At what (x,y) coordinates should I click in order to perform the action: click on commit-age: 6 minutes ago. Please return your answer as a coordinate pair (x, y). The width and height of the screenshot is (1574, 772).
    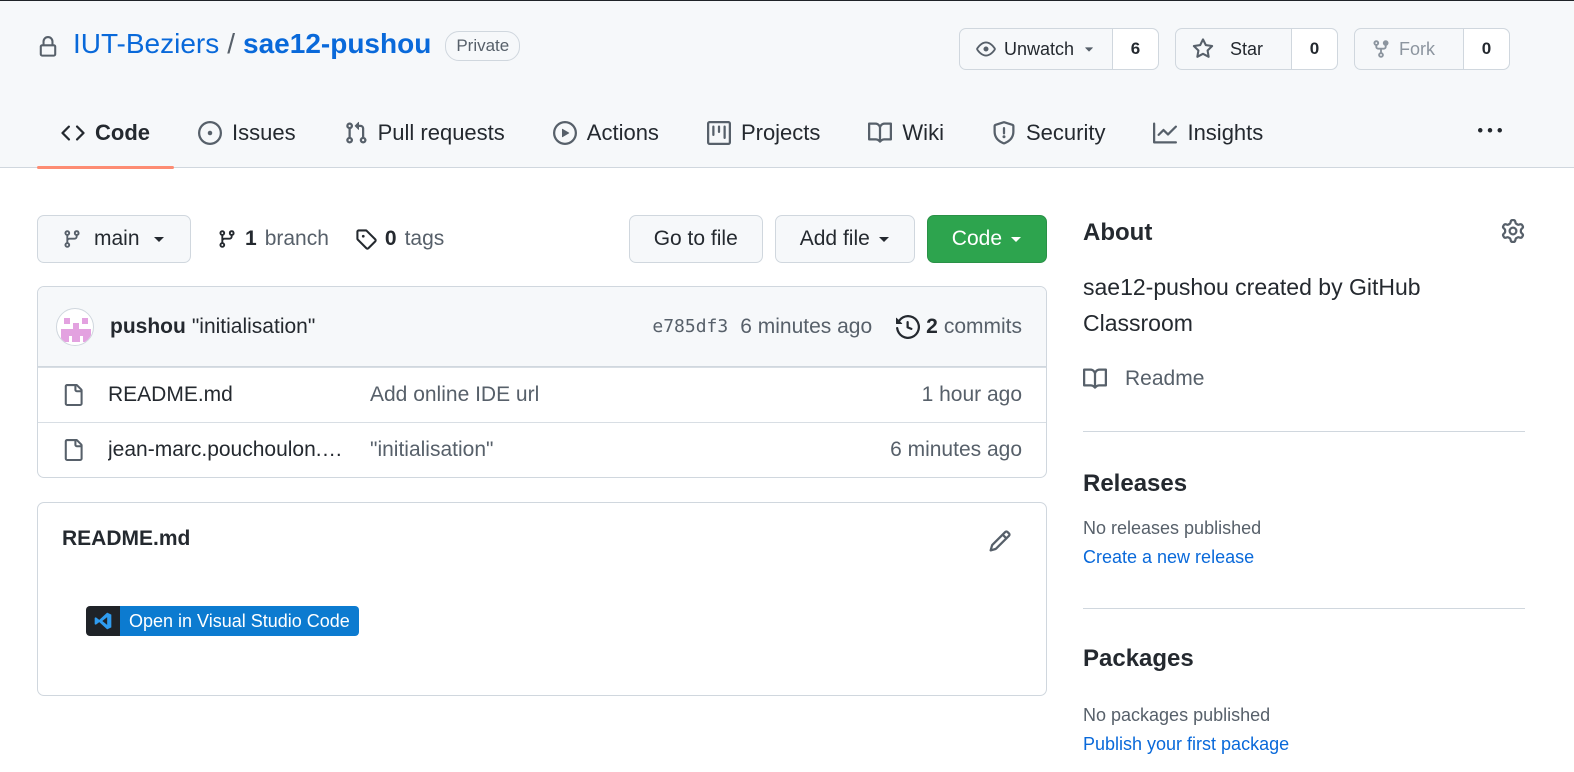
    Looking at the image, I should click on (806, 326).